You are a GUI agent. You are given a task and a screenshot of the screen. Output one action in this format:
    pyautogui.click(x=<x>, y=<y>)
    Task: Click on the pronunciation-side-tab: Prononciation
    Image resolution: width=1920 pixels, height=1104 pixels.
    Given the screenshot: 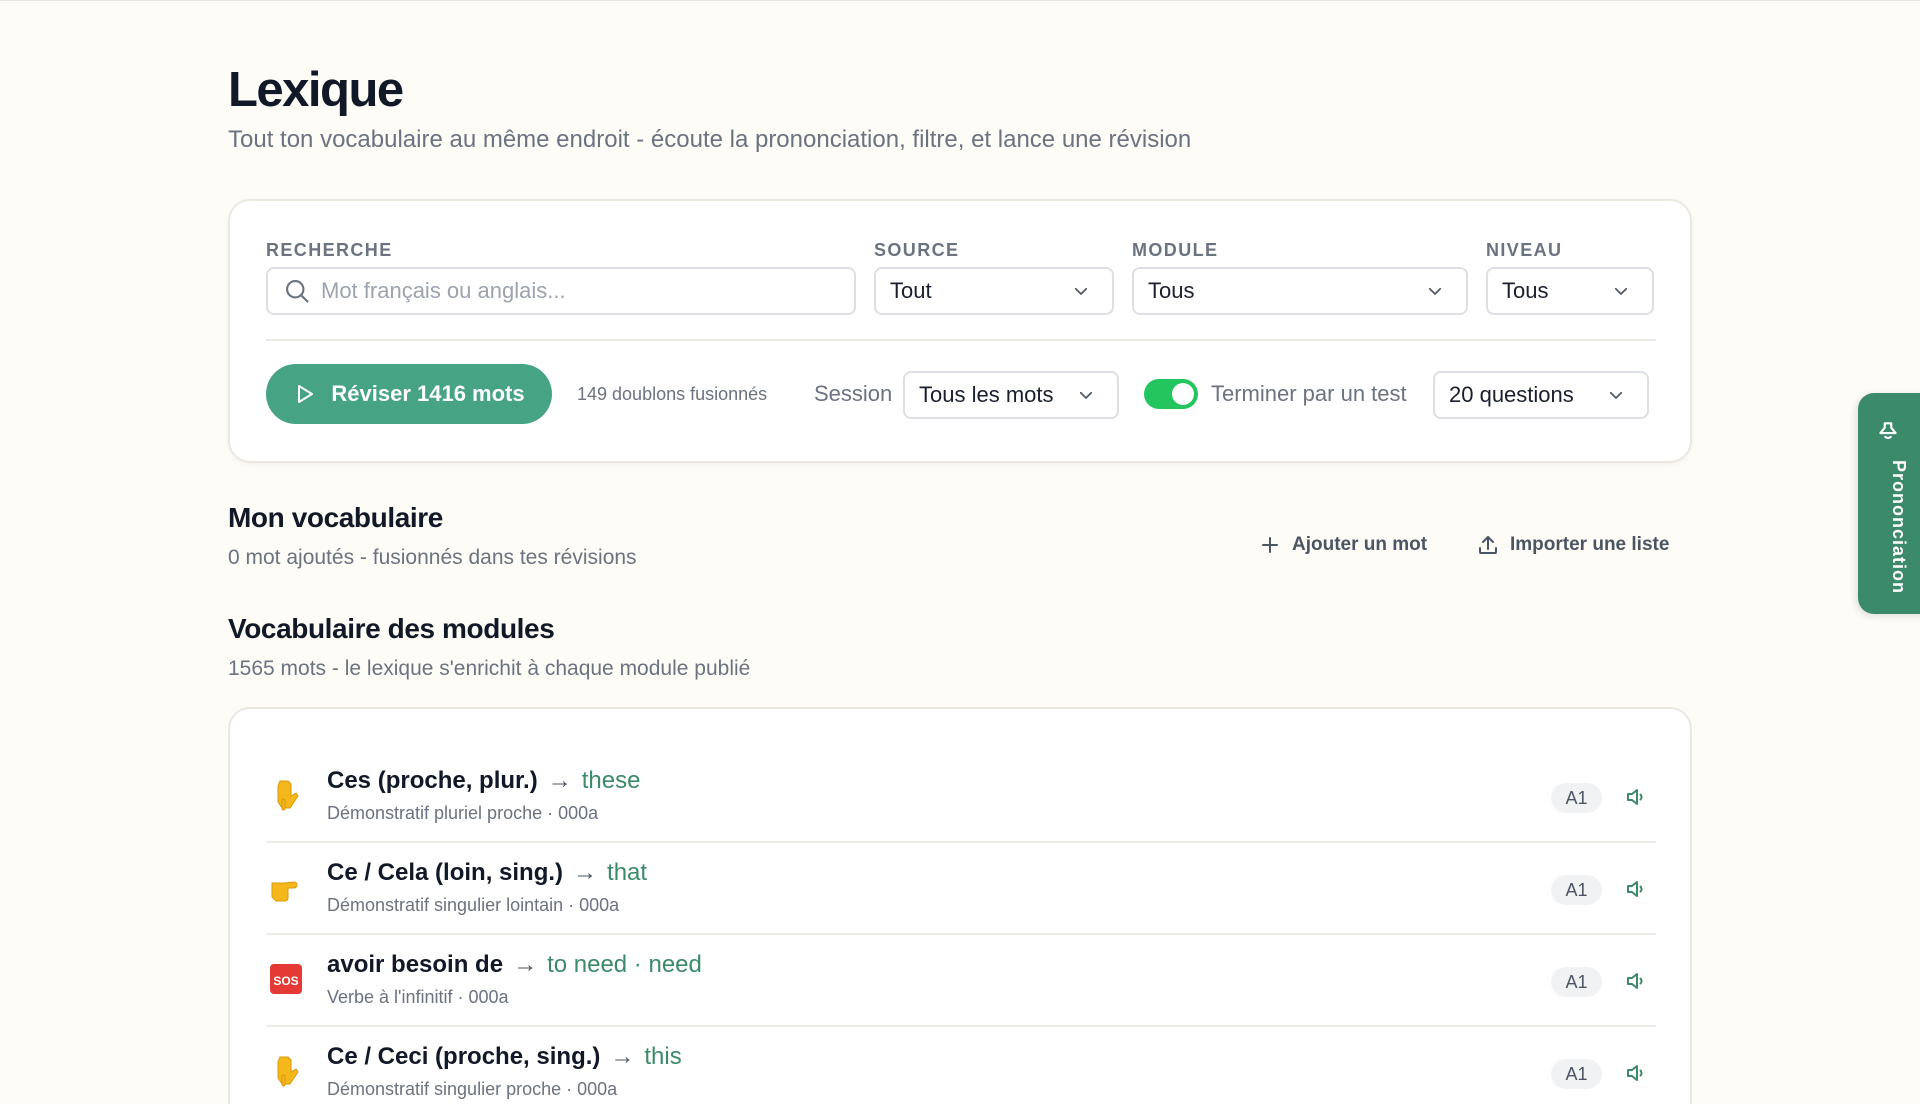 What is the action you would take?
    pyautogui.click(x=1889, y=503)
    